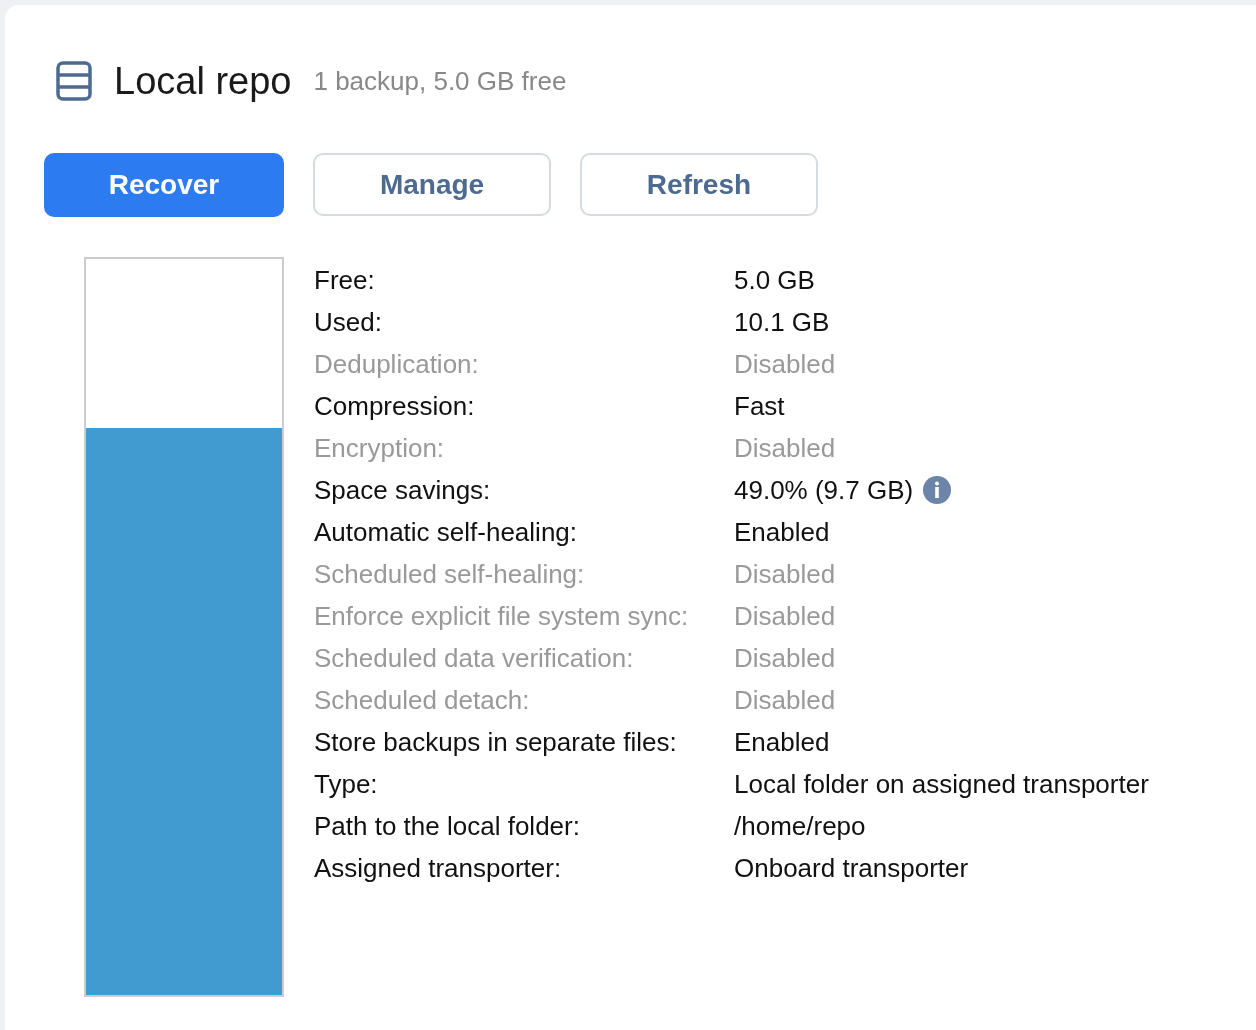  I want to click on property-label: Enforce explicit file system sync:, so click(502, 616).